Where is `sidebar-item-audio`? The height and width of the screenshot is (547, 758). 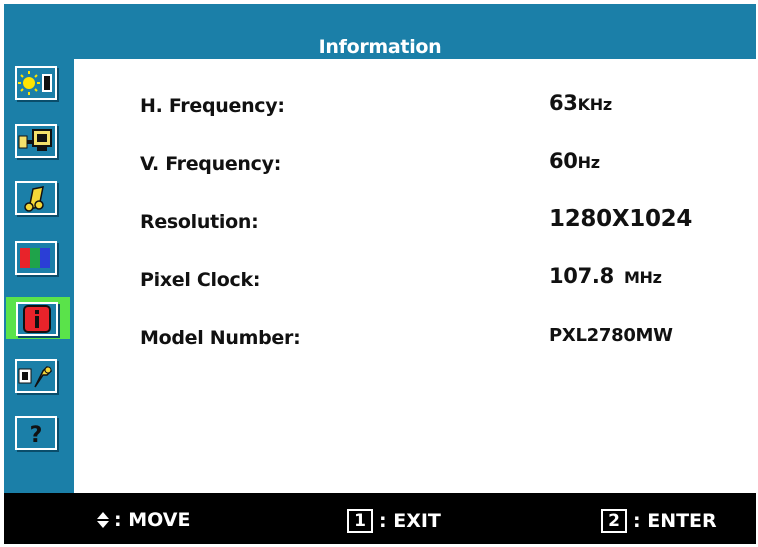 sidebar-item-audio is located at coordinates (39, 198).